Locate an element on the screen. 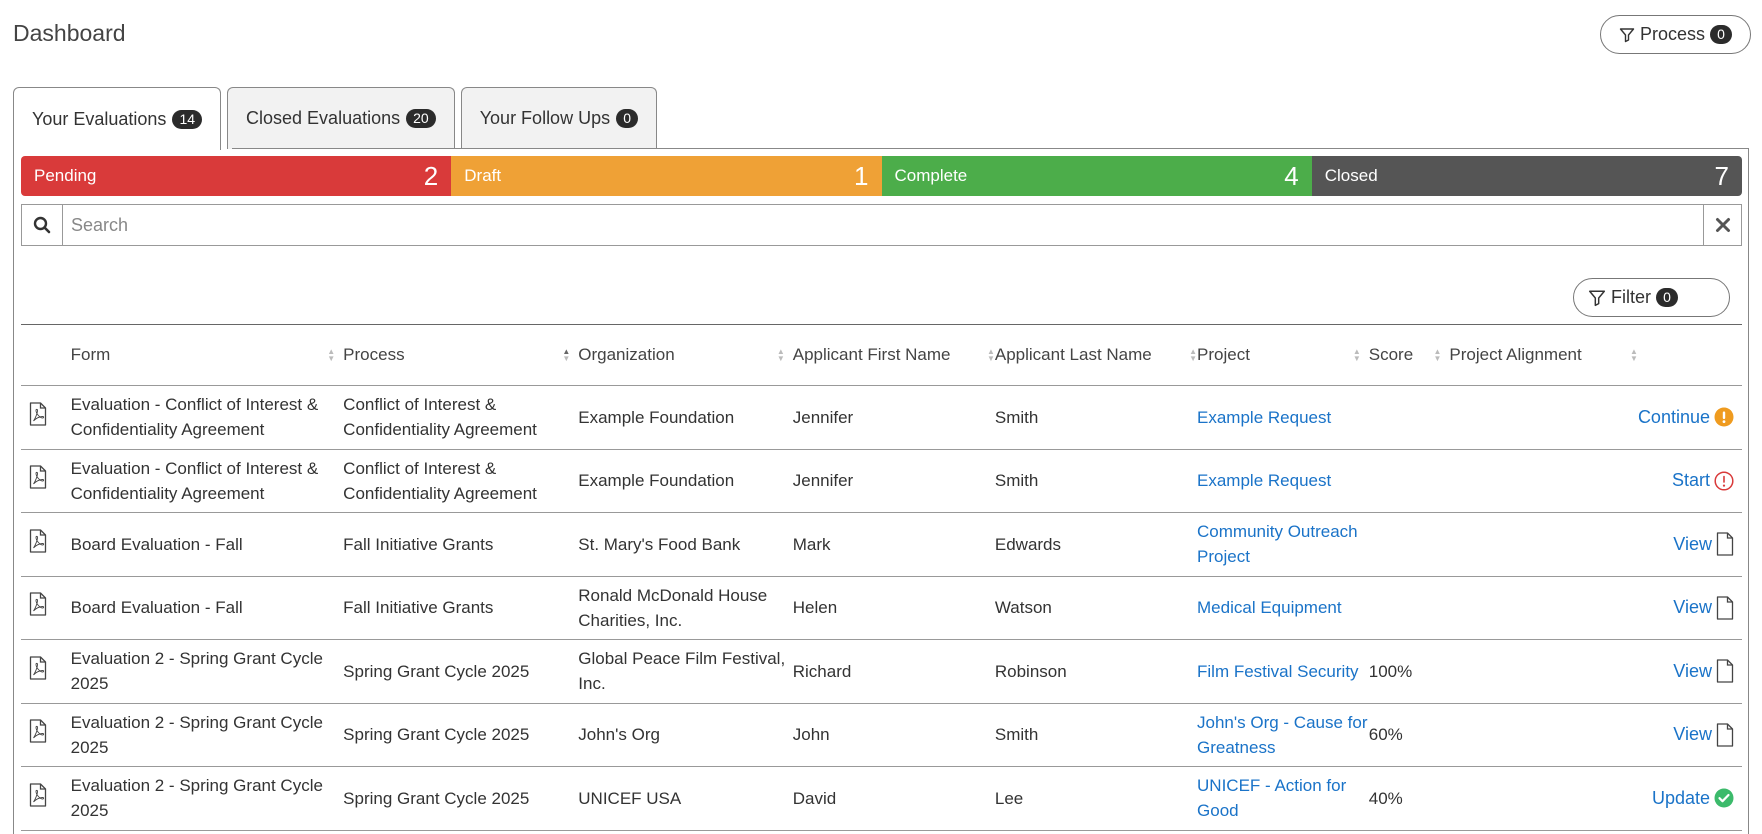 The width and height of the screenshot is (1762, 834). project-link: John's Org - Cause for Greatness is located at coordinates (1282, 735).